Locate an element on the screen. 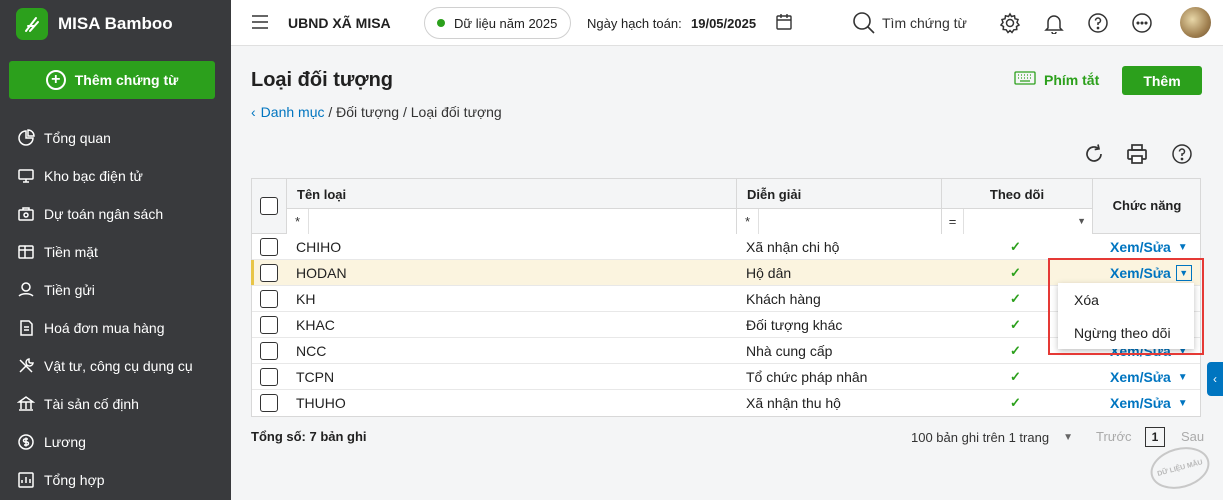  description-filter-operator: * is located at coordinates (748, 221).